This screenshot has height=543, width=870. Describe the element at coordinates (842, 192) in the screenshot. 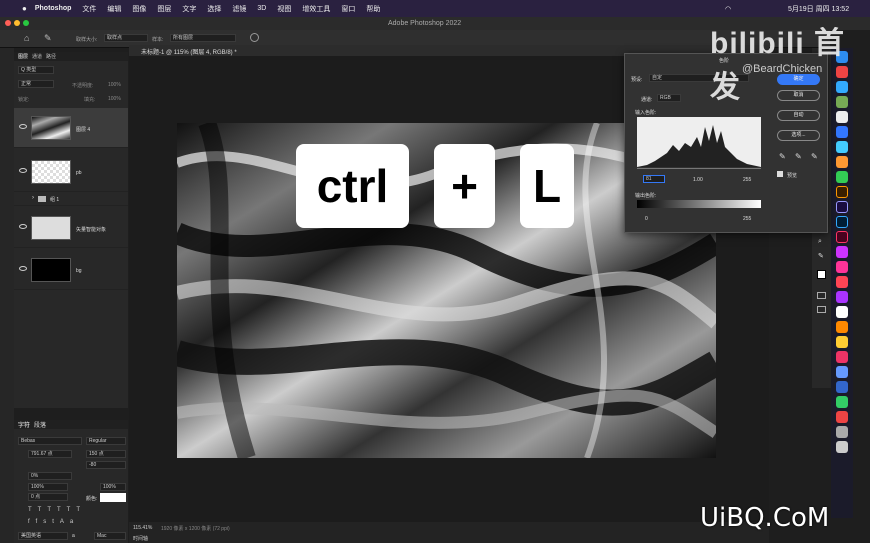

I see `illustrator-icon` at that location.